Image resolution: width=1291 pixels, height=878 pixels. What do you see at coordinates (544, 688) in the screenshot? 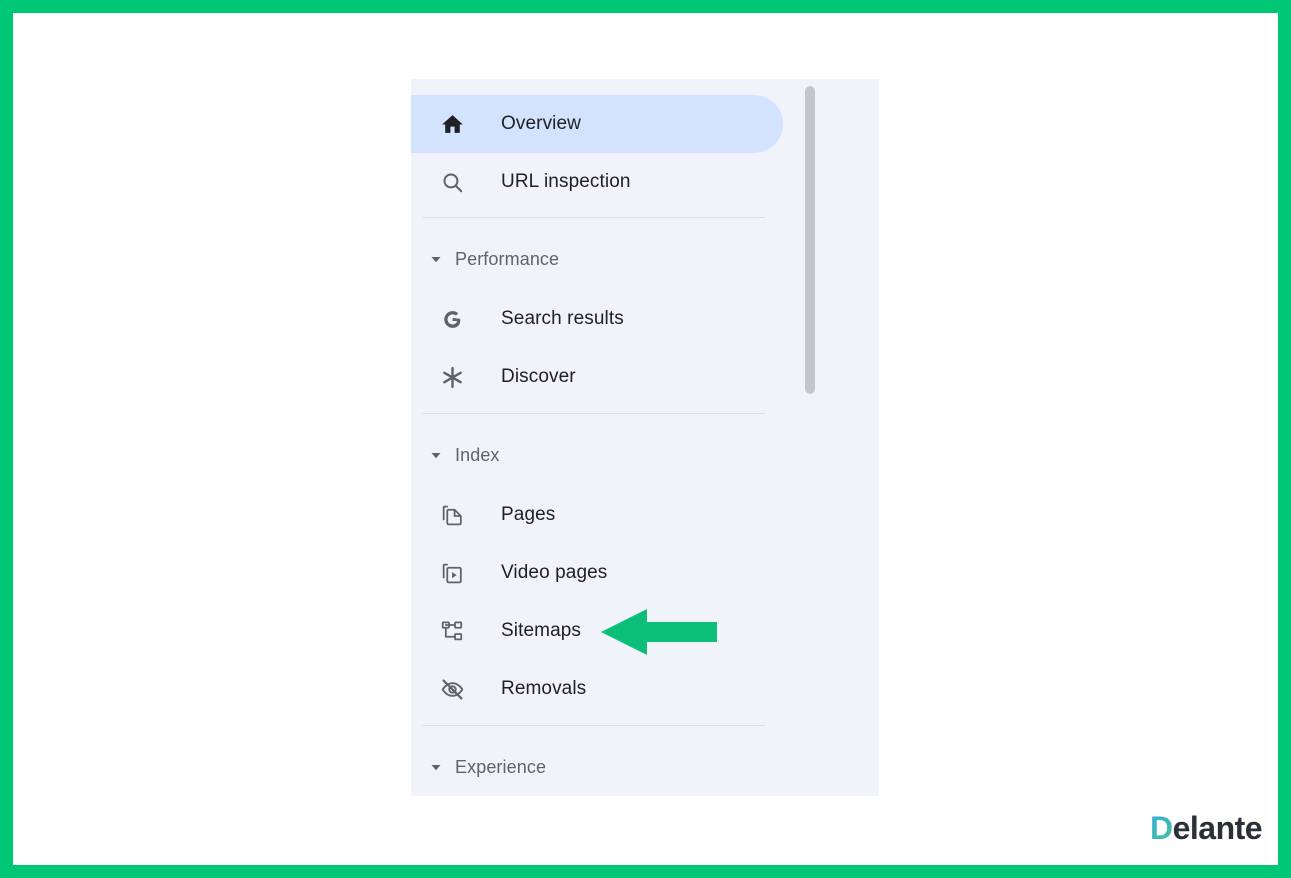
I see `sidebar-item-label: Removals` at bounding box center [544, 688].